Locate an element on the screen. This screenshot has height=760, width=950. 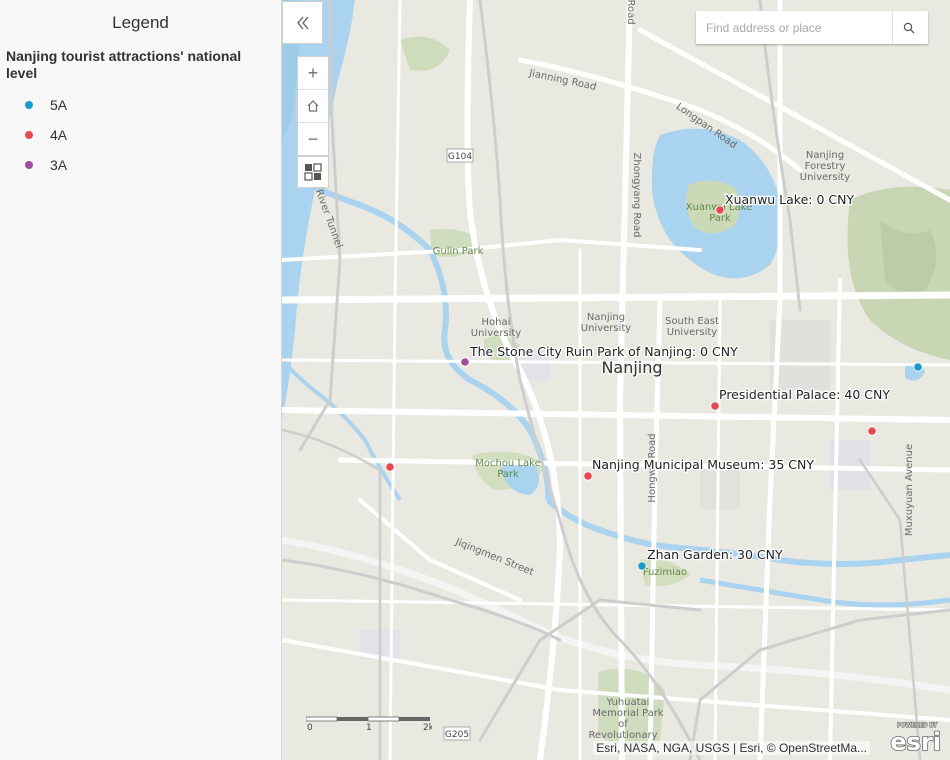
basemap-toggle-button is located at coordinates (313, 172).